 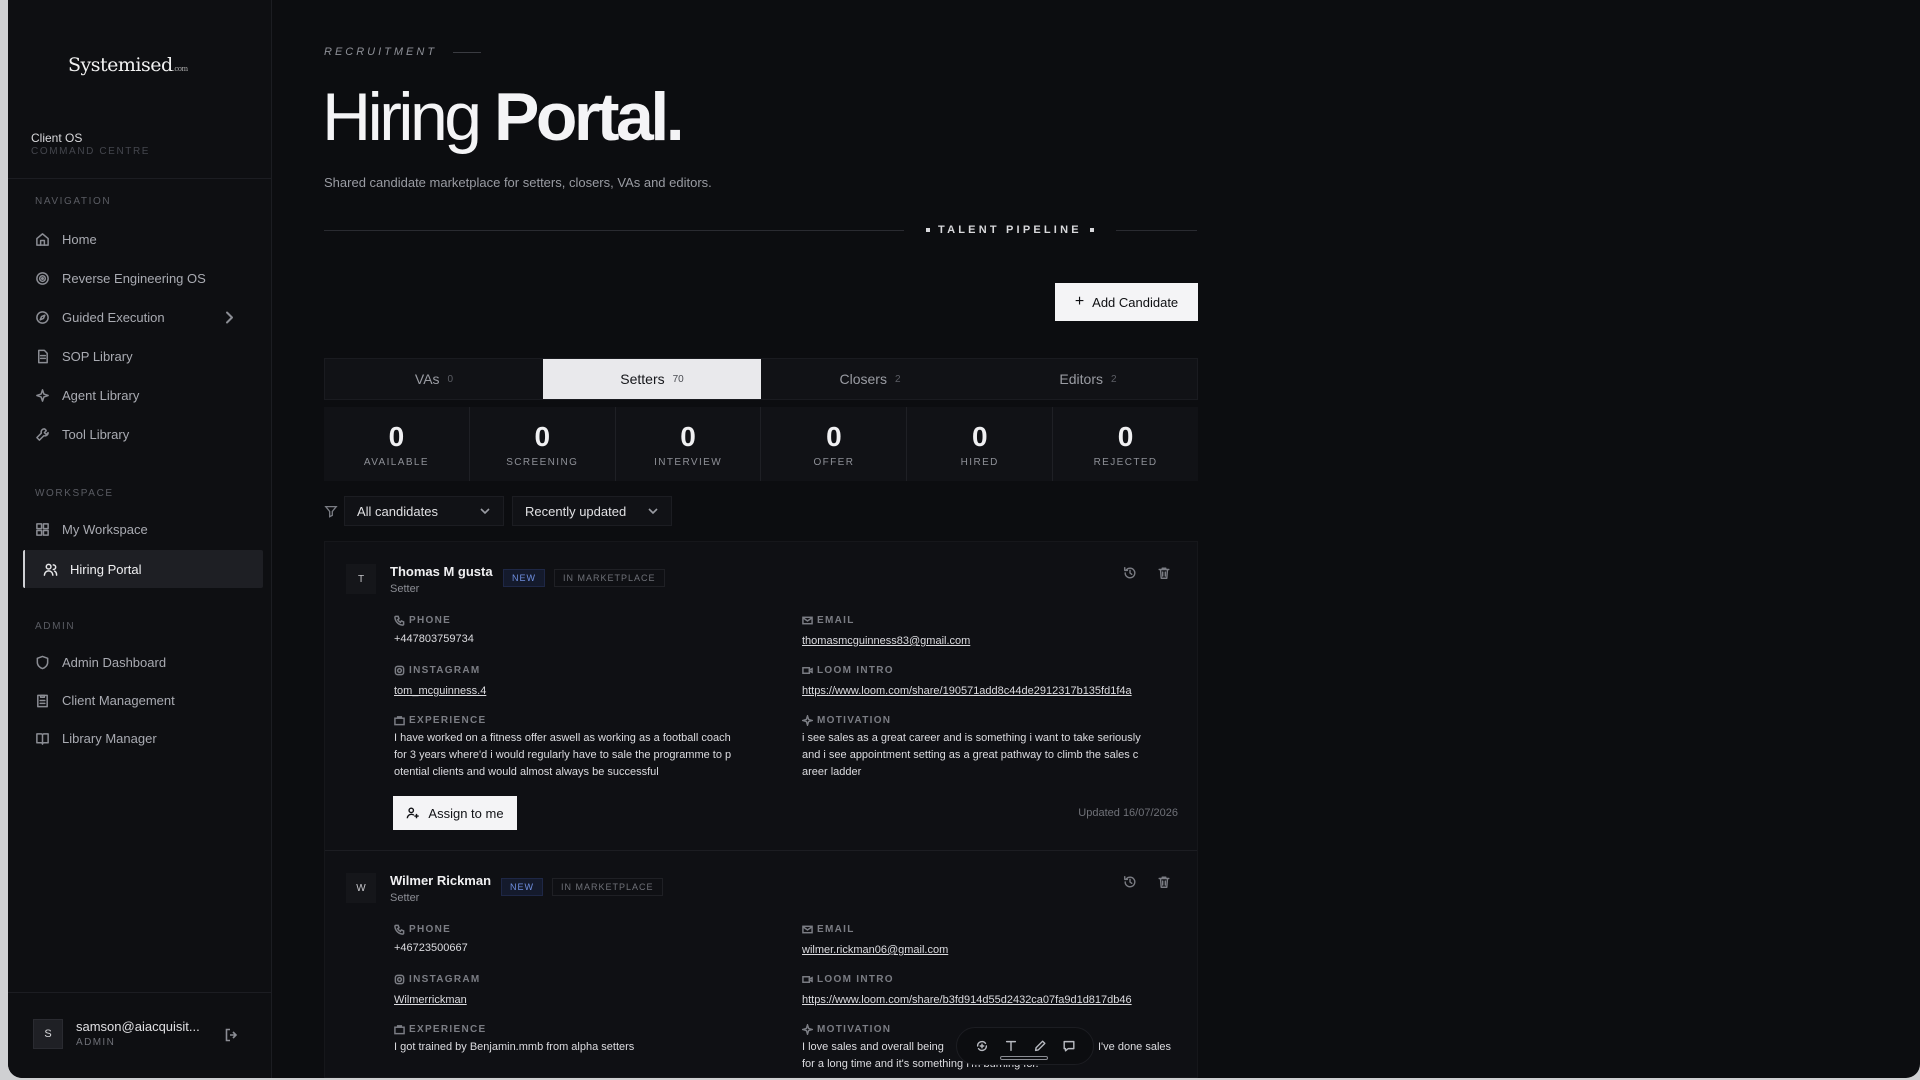 I want to click on candidate-filter-select: All candidates, so click(x=424, y=511).